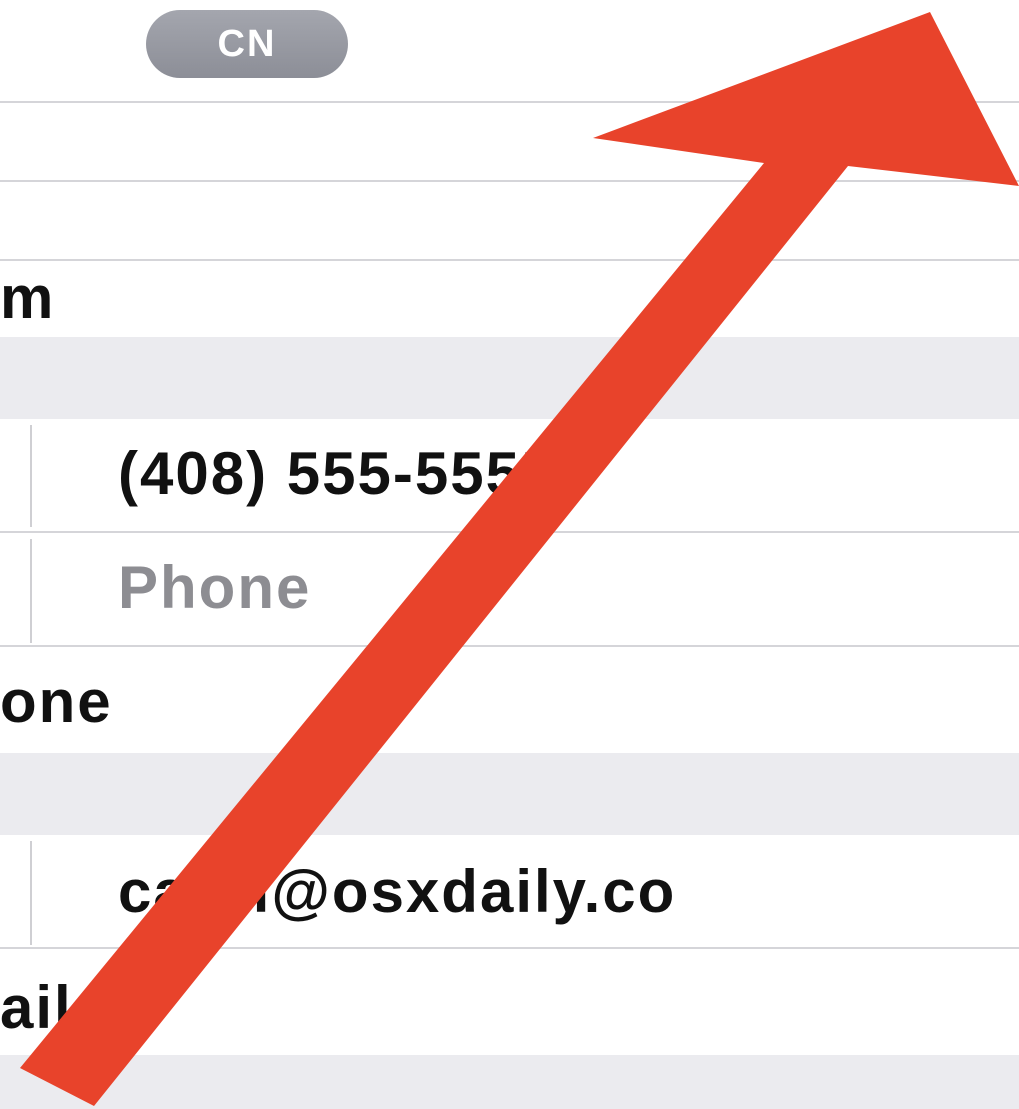 The width and height of the screenshot is (1019, 1109). What do you see at coordinates (36, 1007) in the screenshot?
I see `add-email-label: ail` at bounding box center [36, 1007].